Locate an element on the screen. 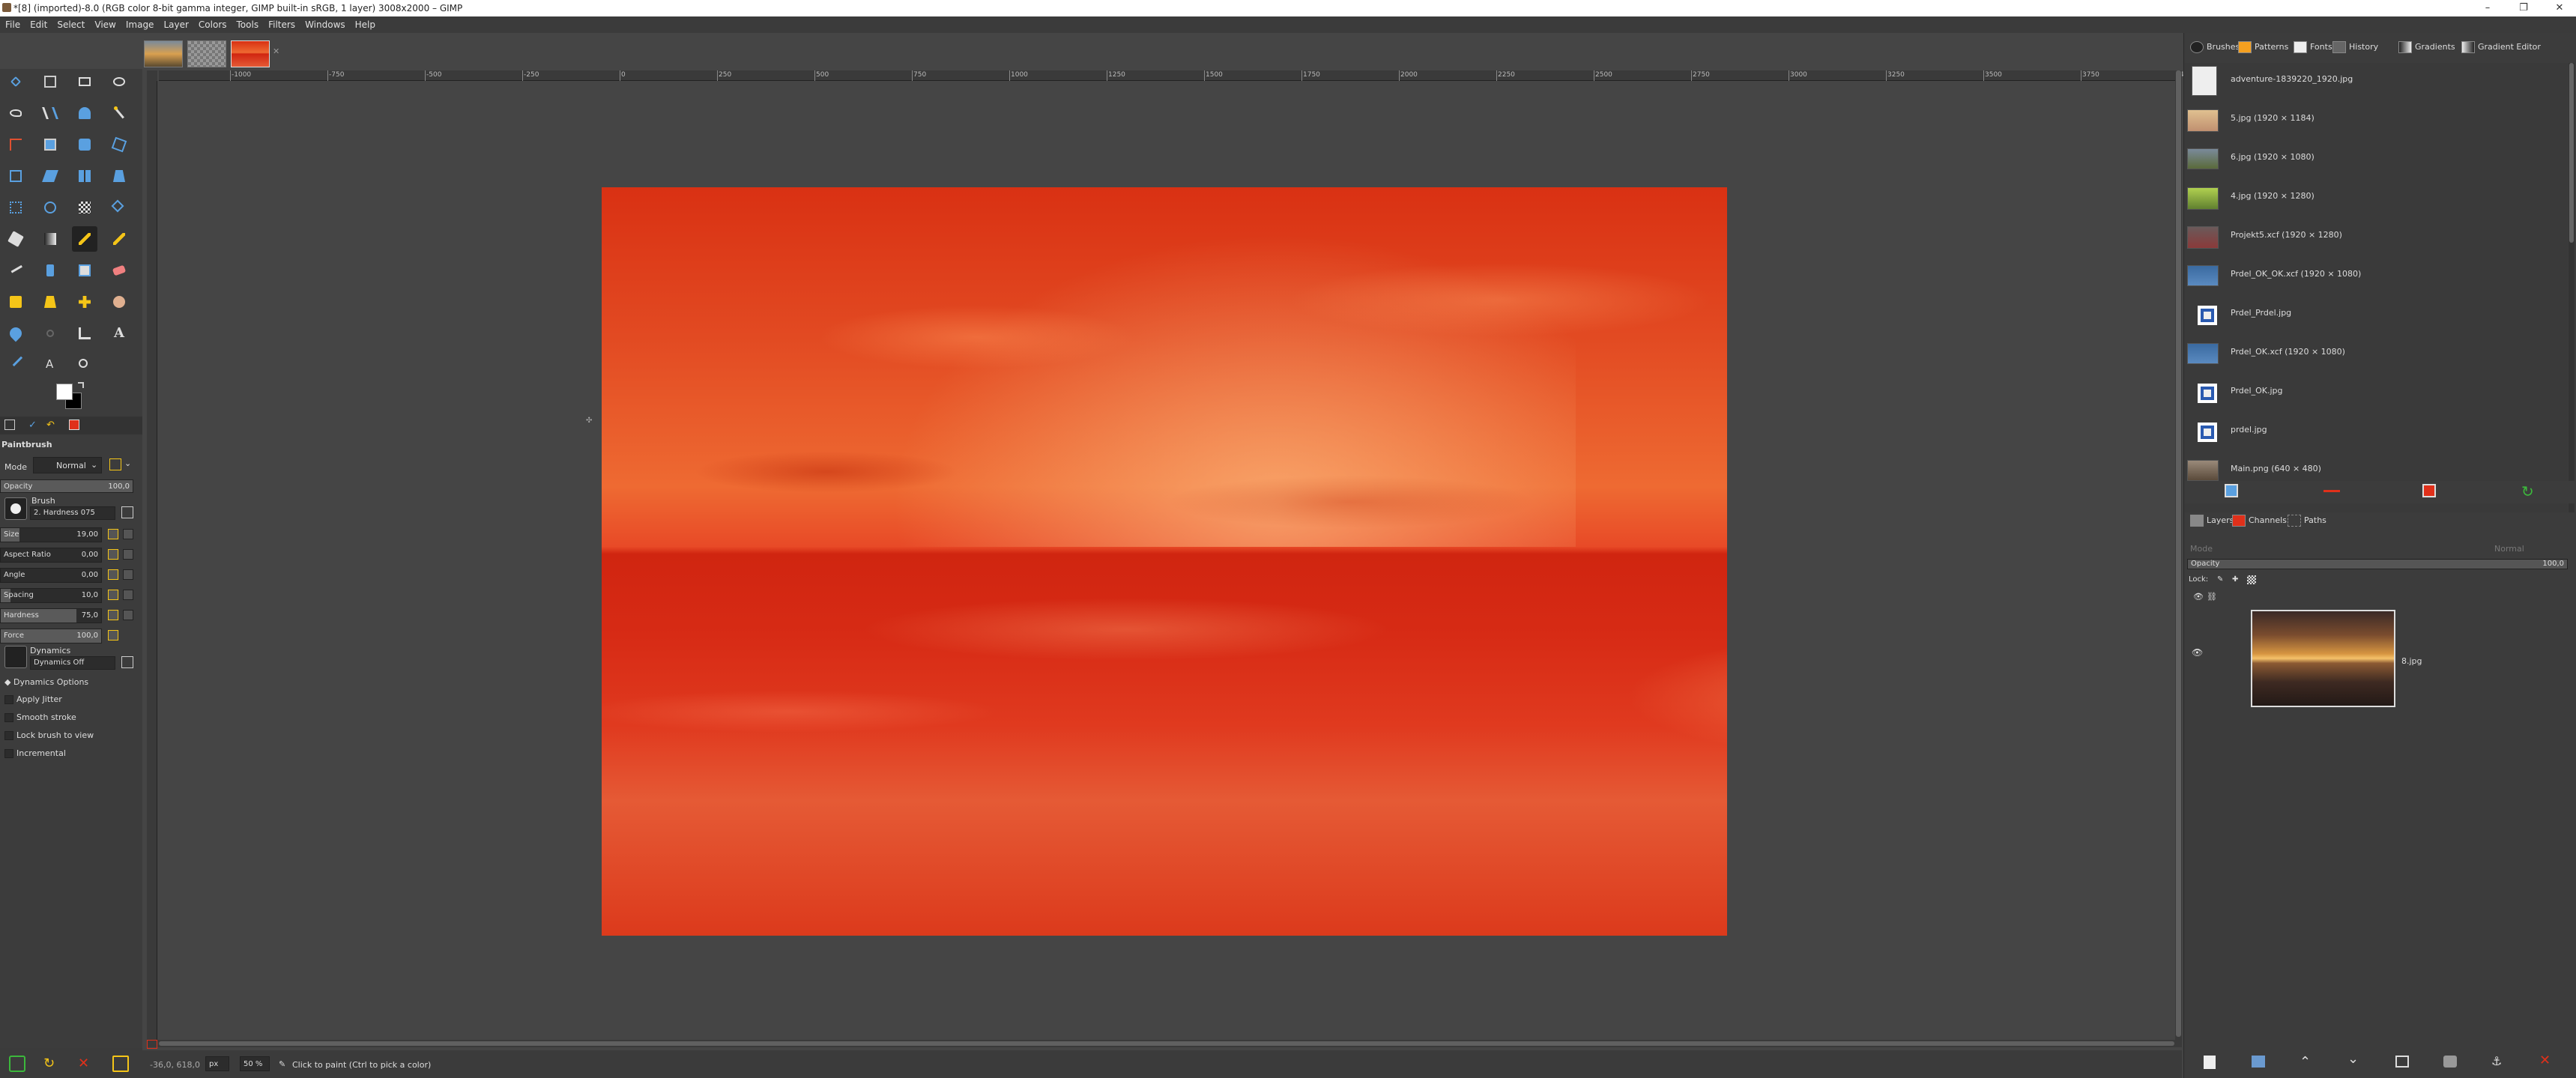 The width and height of the screenshot is (2576, 1078). layer-thumbnail is located at coordinates (2323, 658).